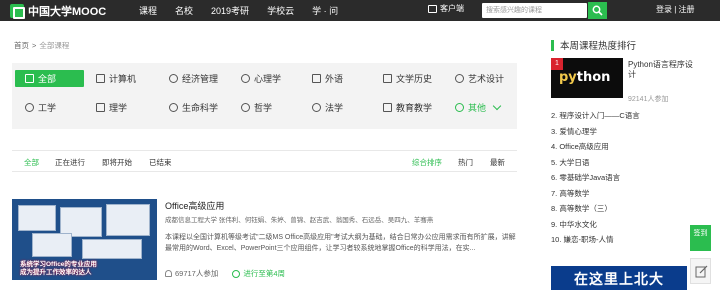  I want to click on search-input: 搜索感兴趣的课程, so click(534, 10).